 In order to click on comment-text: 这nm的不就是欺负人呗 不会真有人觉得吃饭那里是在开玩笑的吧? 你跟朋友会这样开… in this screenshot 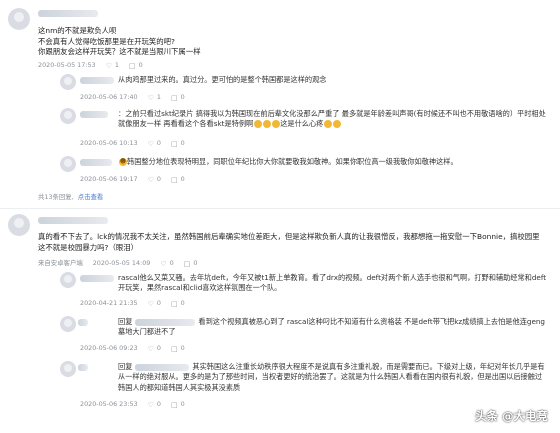, I will do `click(290, 42)`.